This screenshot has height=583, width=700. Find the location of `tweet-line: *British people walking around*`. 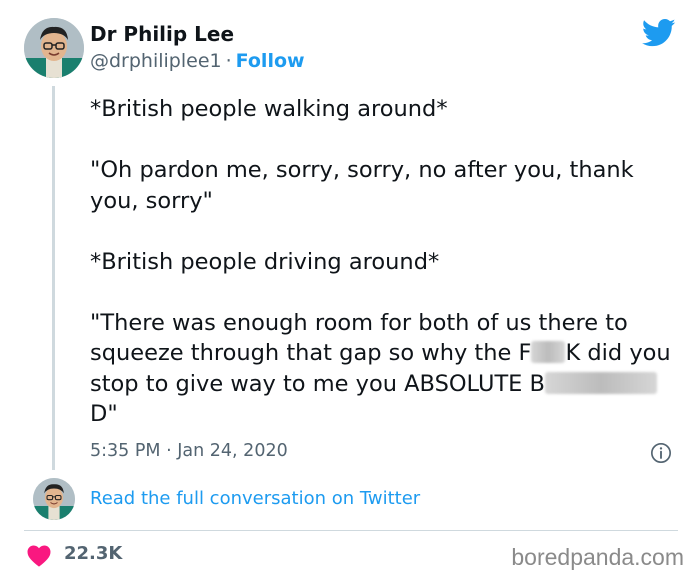

tweet-line: *British people walking around* is located at coordinates (269, 109).